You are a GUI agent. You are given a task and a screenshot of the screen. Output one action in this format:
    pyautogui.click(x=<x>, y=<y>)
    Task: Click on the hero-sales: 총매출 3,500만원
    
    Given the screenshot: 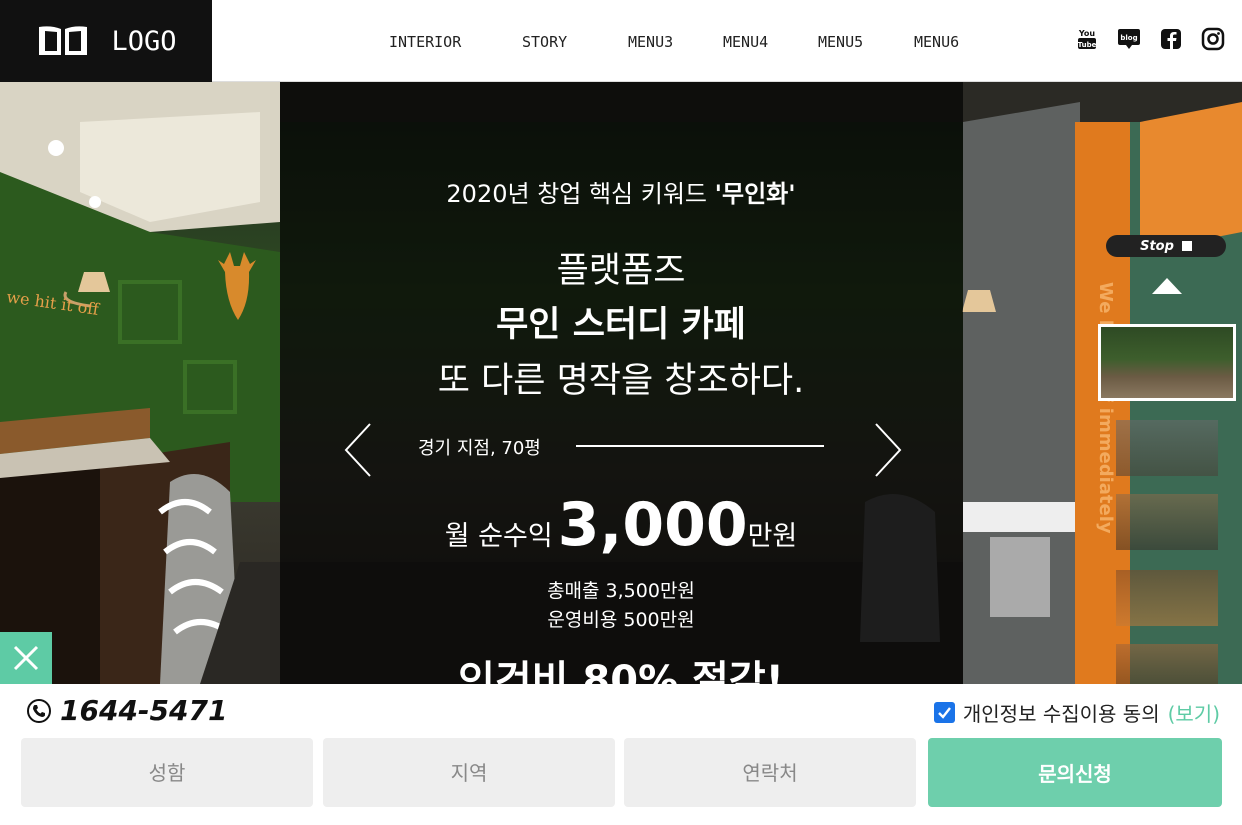 What is the action you would take?
    pyautogui.click(x=621, y=591)
    